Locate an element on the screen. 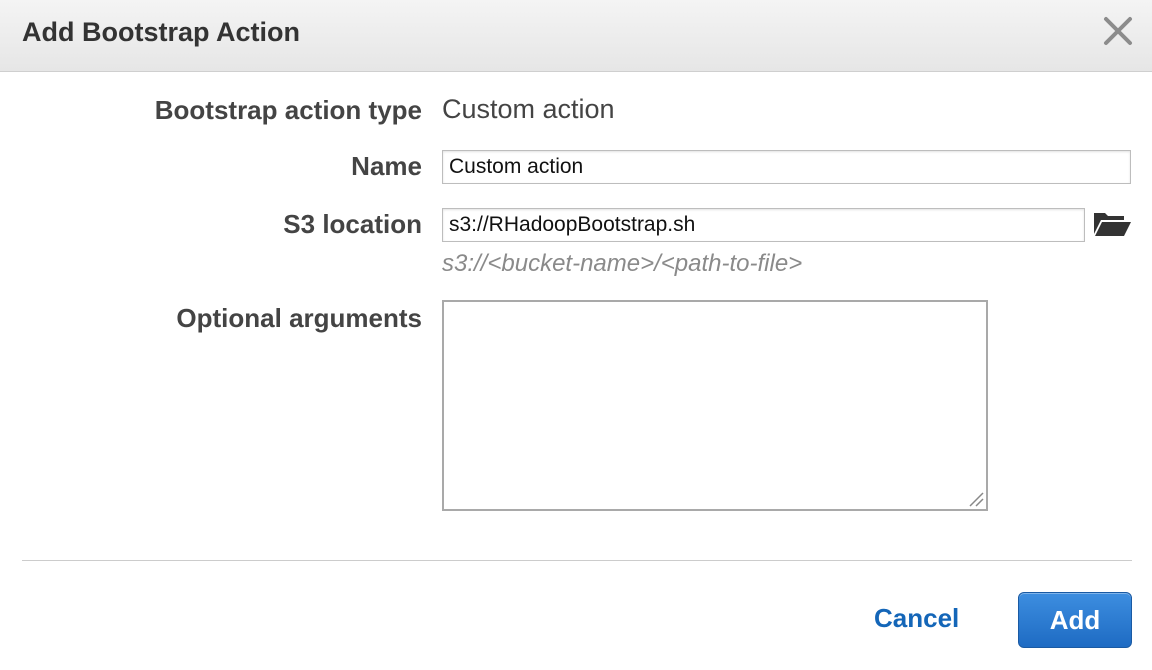  s3-location-input is located at coordinates (763, 225).